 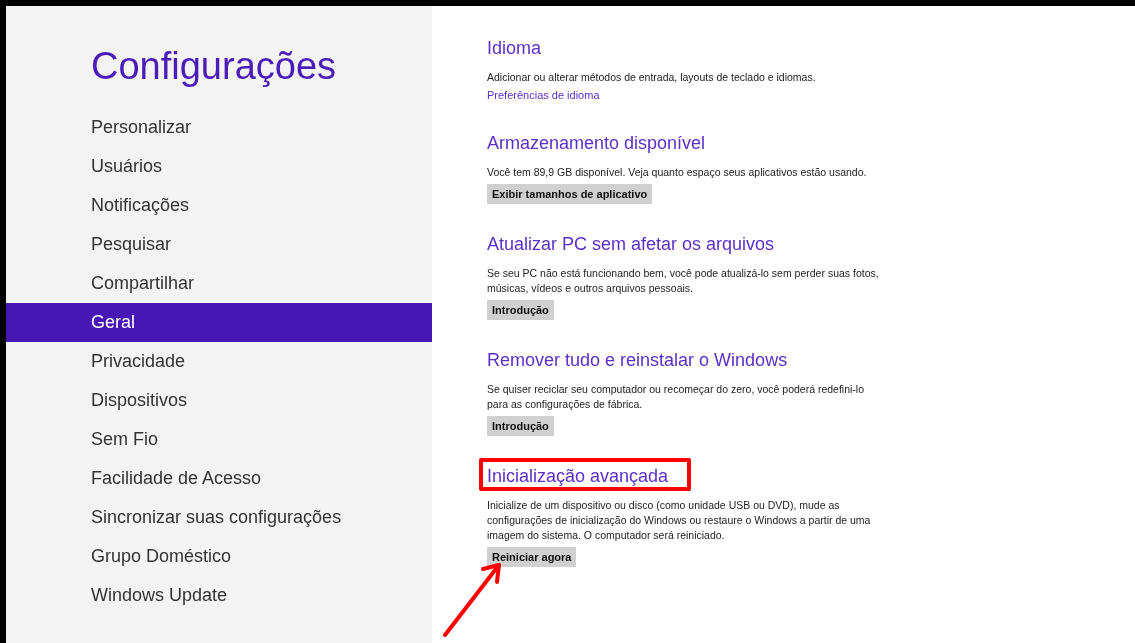 I want to click on action-button: Reiniciar agora, so click(x=532, y=557).